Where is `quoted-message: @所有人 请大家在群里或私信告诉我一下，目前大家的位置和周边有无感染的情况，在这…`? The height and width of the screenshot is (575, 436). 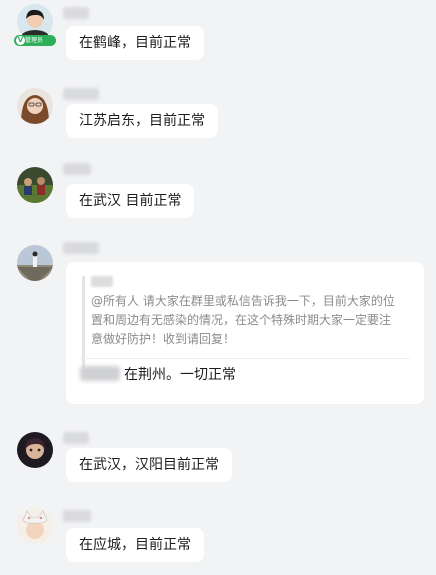
quoted-message: @所有人 请大家在群里或私信告诉我一下，目前大家的位置和周边有无感染的情况，在这… is located at coordinates (240, 322).